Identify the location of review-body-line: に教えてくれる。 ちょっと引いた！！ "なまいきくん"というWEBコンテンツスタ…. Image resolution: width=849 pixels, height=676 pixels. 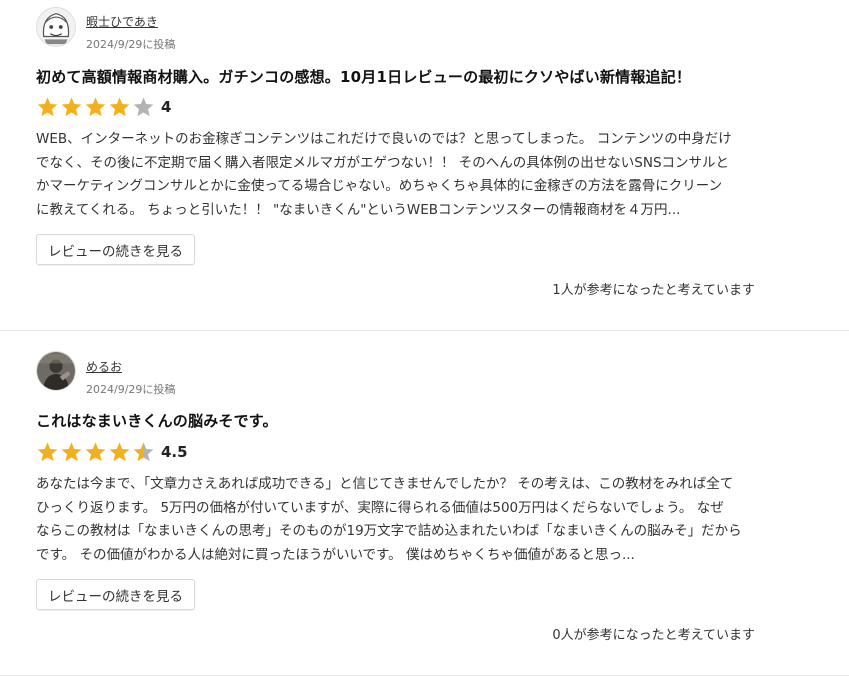
(358, 209).